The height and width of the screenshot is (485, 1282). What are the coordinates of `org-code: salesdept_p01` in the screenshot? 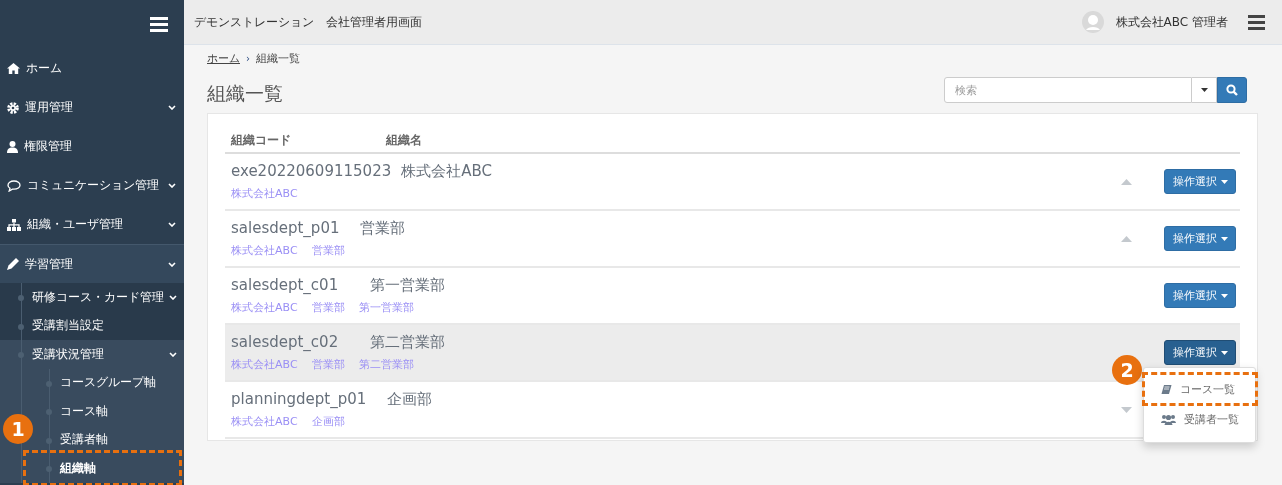 It's located at (285, 228).